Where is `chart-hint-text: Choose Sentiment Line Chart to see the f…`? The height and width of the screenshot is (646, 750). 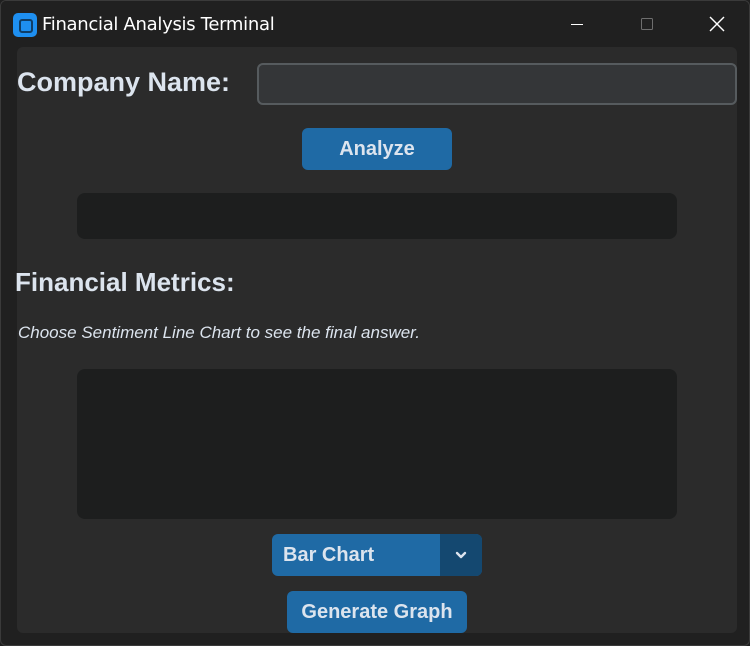
chart-hint-text: Choose Sentiment Line Chart to see the f… is located at coordinates (219, 332).